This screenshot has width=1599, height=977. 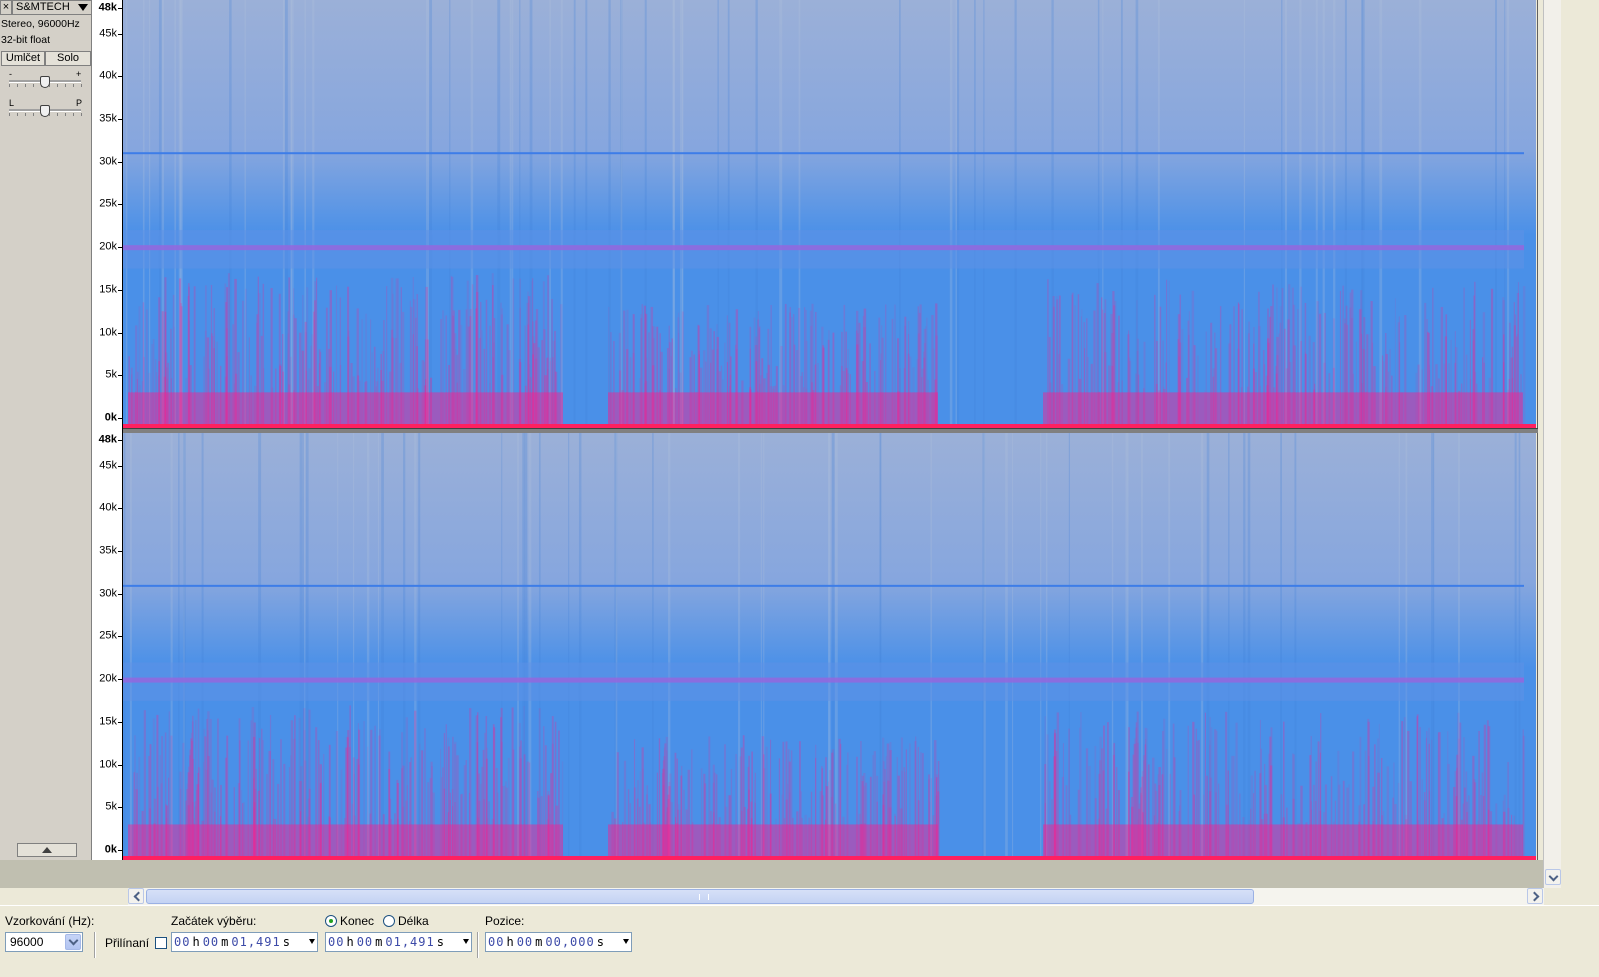 I want to click on start-minutes: 00, so click(x=211, y=942).